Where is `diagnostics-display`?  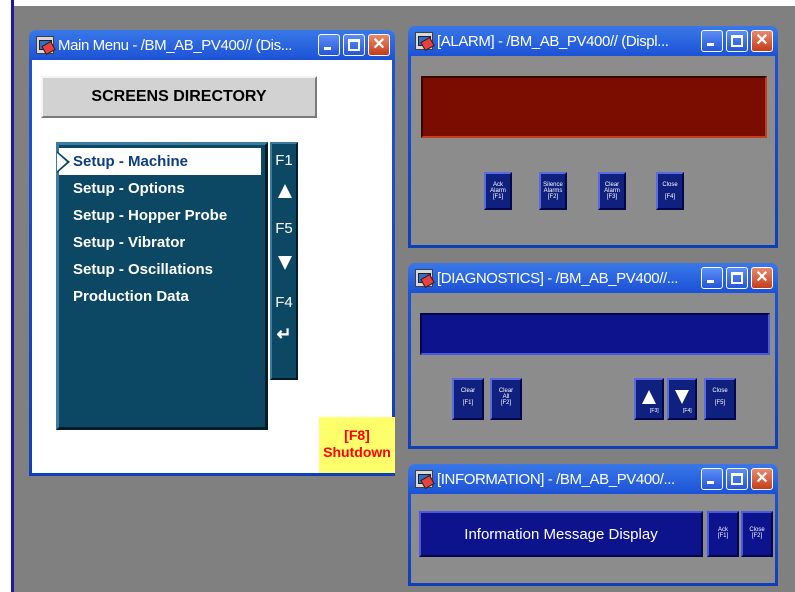 diagnostics-display is located at coordinates (595, 334).